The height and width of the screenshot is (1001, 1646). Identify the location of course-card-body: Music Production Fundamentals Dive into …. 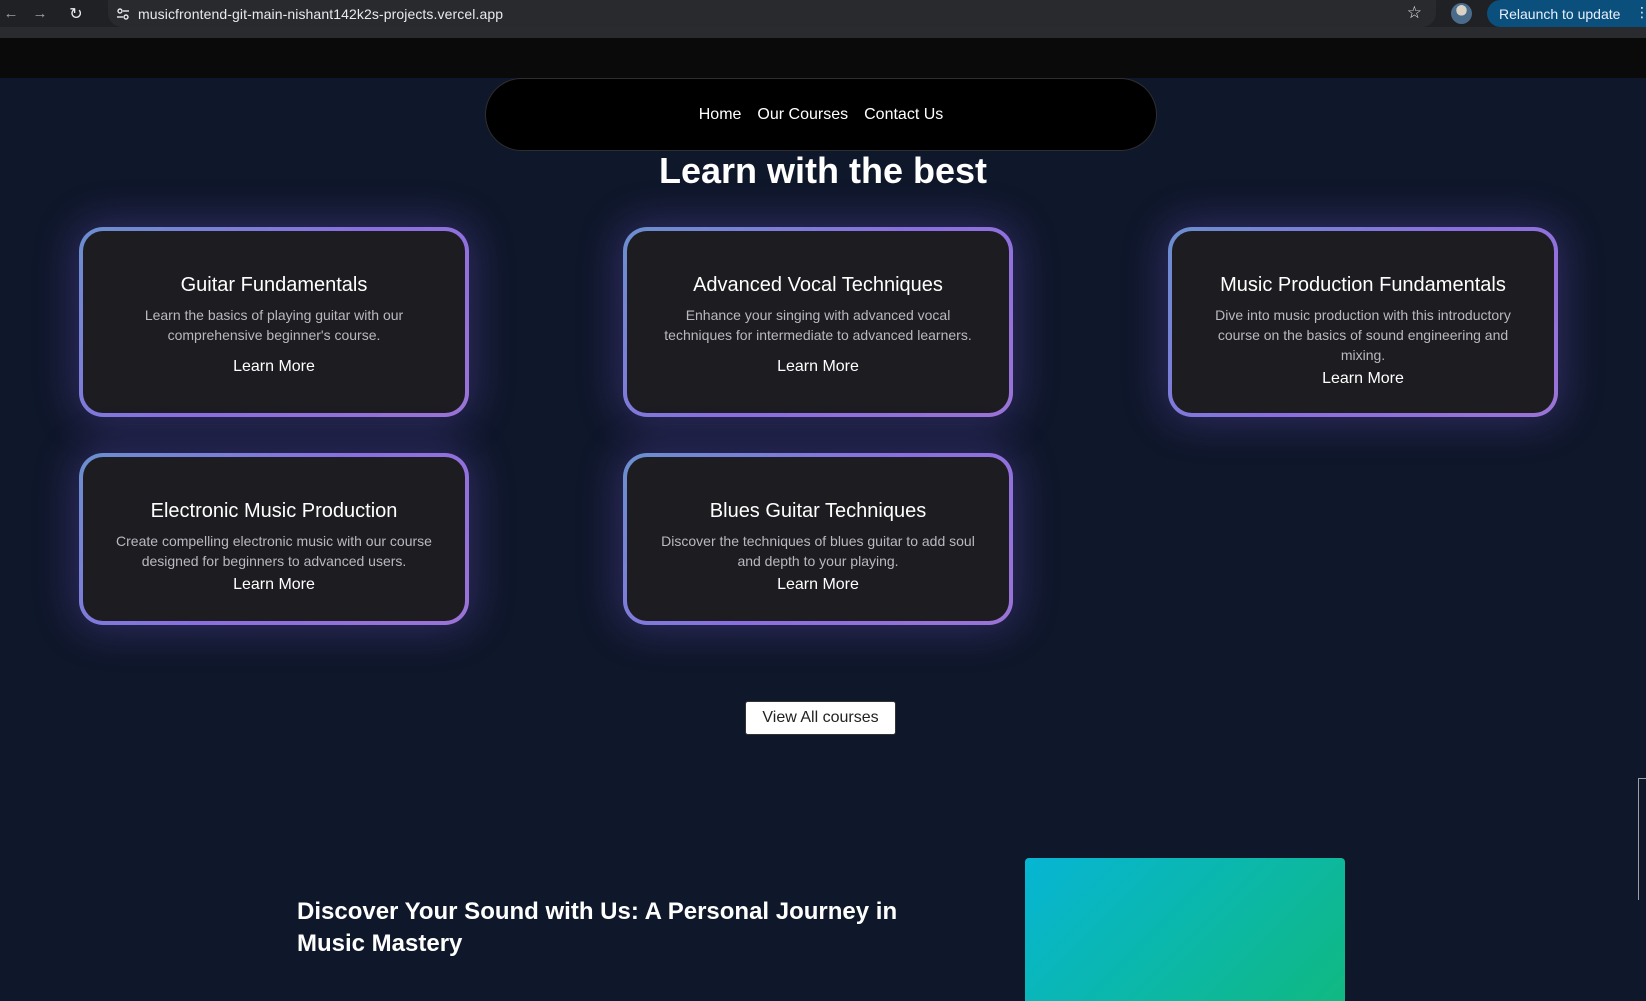
(1363, 322).